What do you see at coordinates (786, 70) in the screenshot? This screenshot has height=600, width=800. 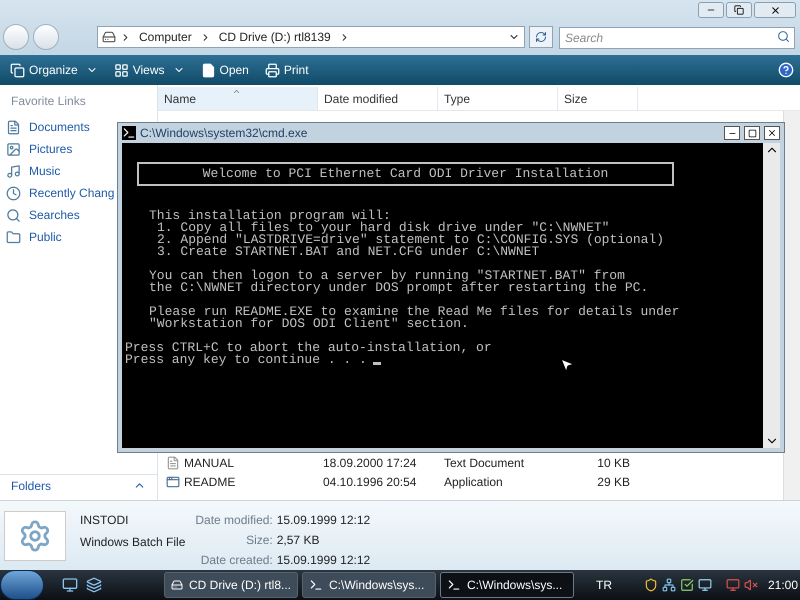 I see `help-icon` at bounding box center [786, 70].